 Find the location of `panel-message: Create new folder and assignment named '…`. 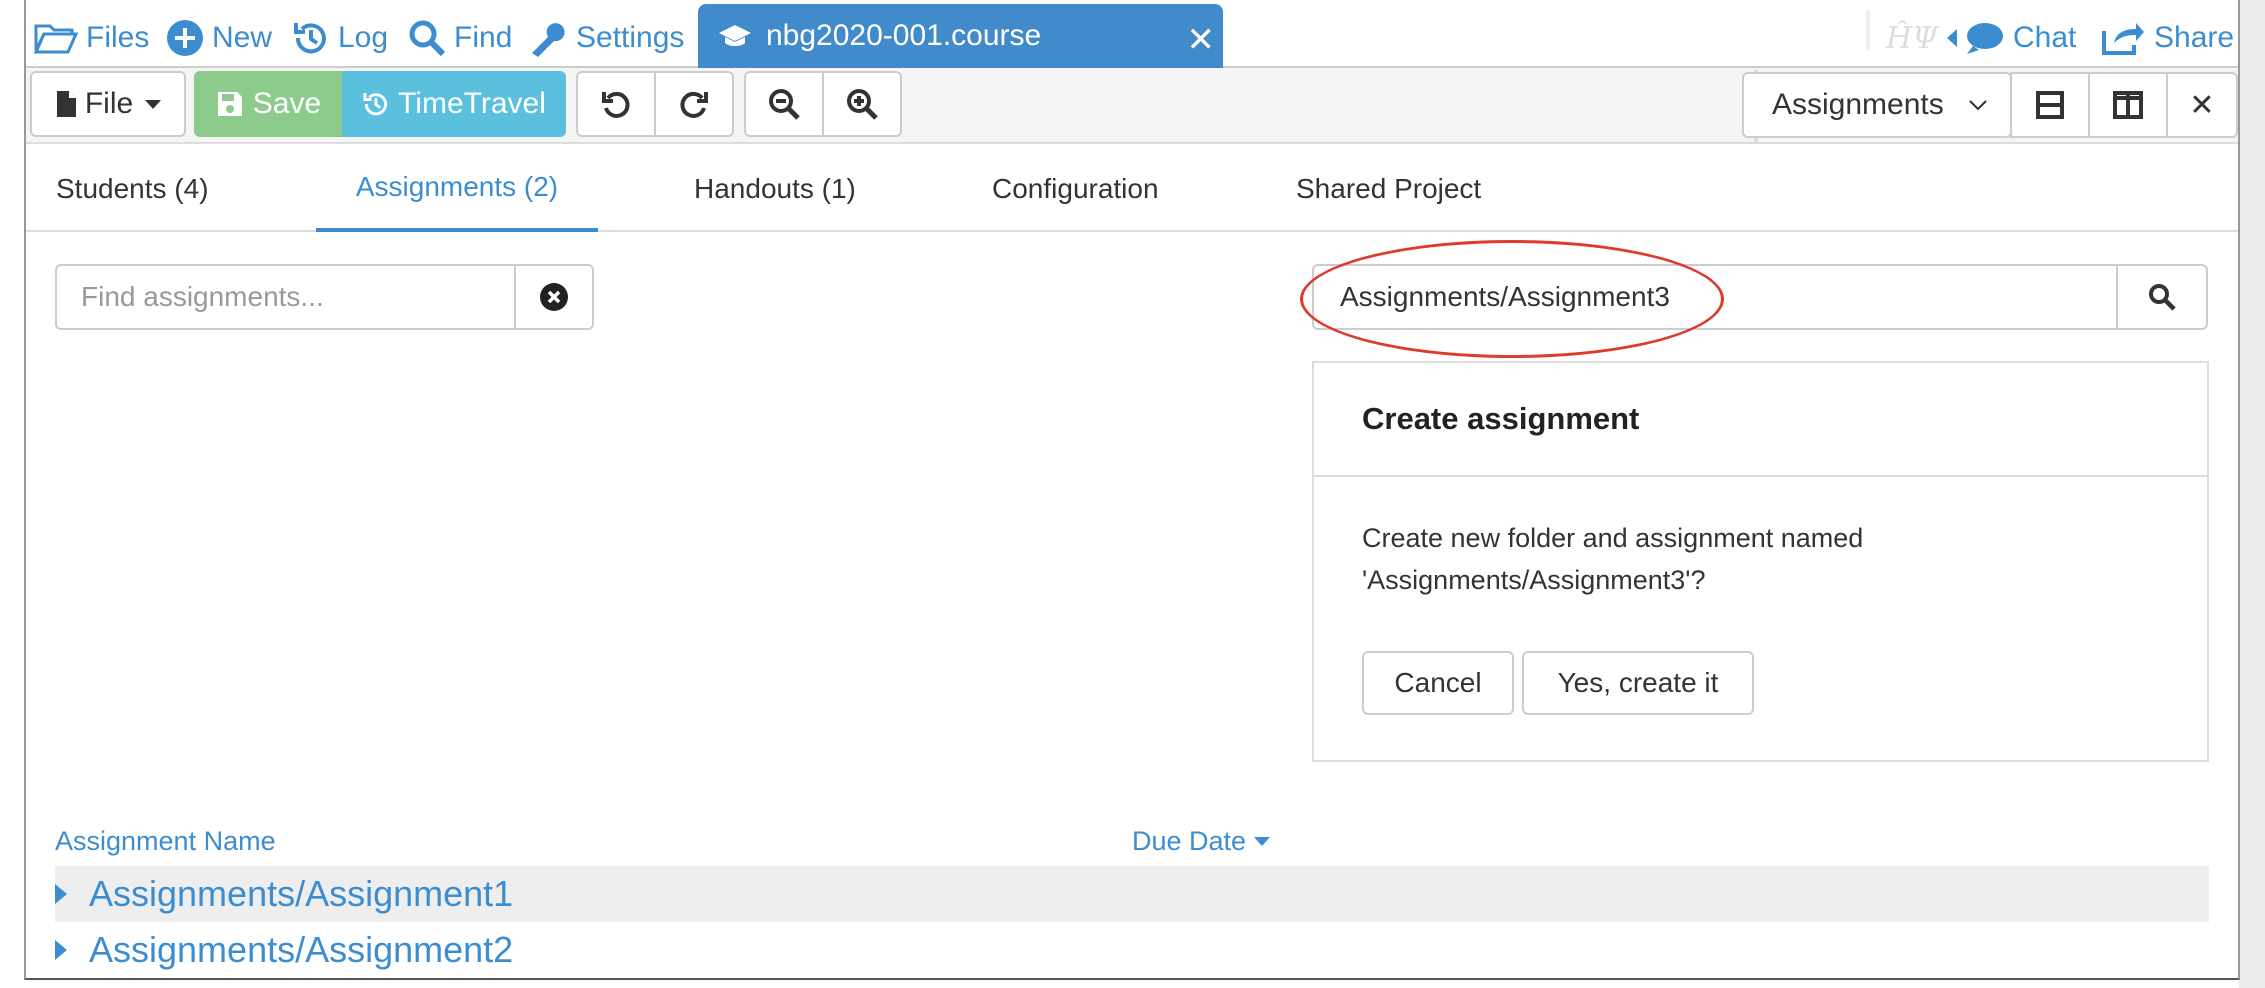

panel-message: Create new folder and assignment named '… is located at coordinates (1760, 539).